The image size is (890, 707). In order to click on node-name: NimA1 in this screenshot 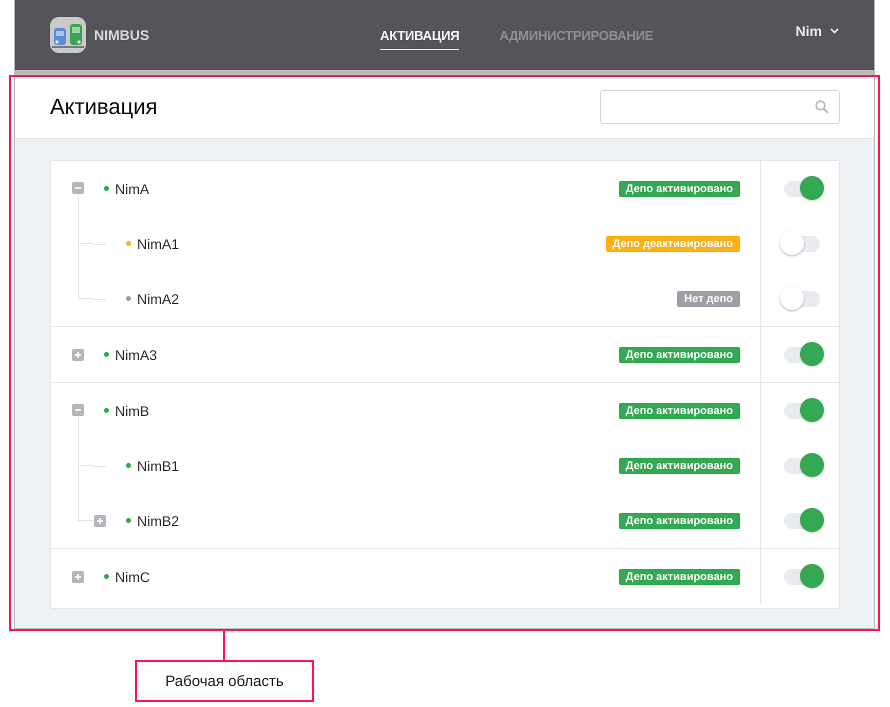, I will do `click(158, 244)`.